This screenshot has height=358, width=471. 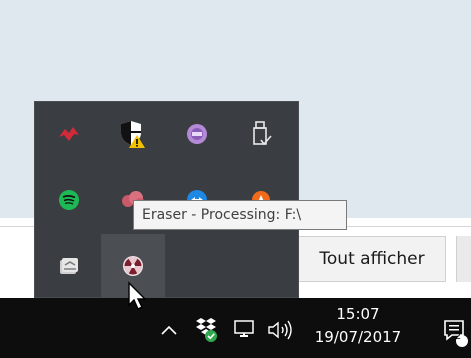 What do you see at coordinates (133, 134) in the screenshot?
I see `windows-defender-warning-icon` at bounding box center [133, 134].